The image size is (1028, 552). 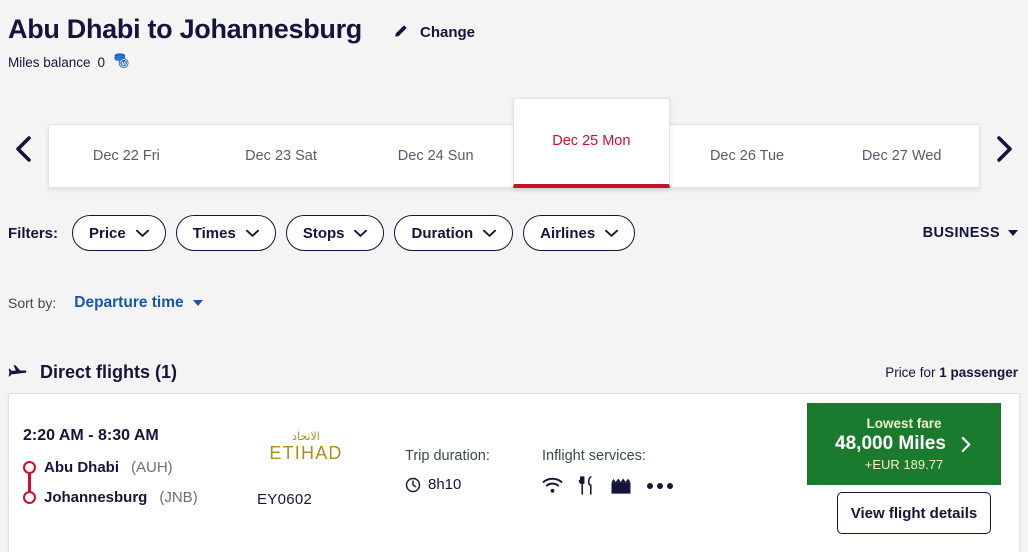 I want to click on svg-text: ETIHAD, so click(x=305, y=453).